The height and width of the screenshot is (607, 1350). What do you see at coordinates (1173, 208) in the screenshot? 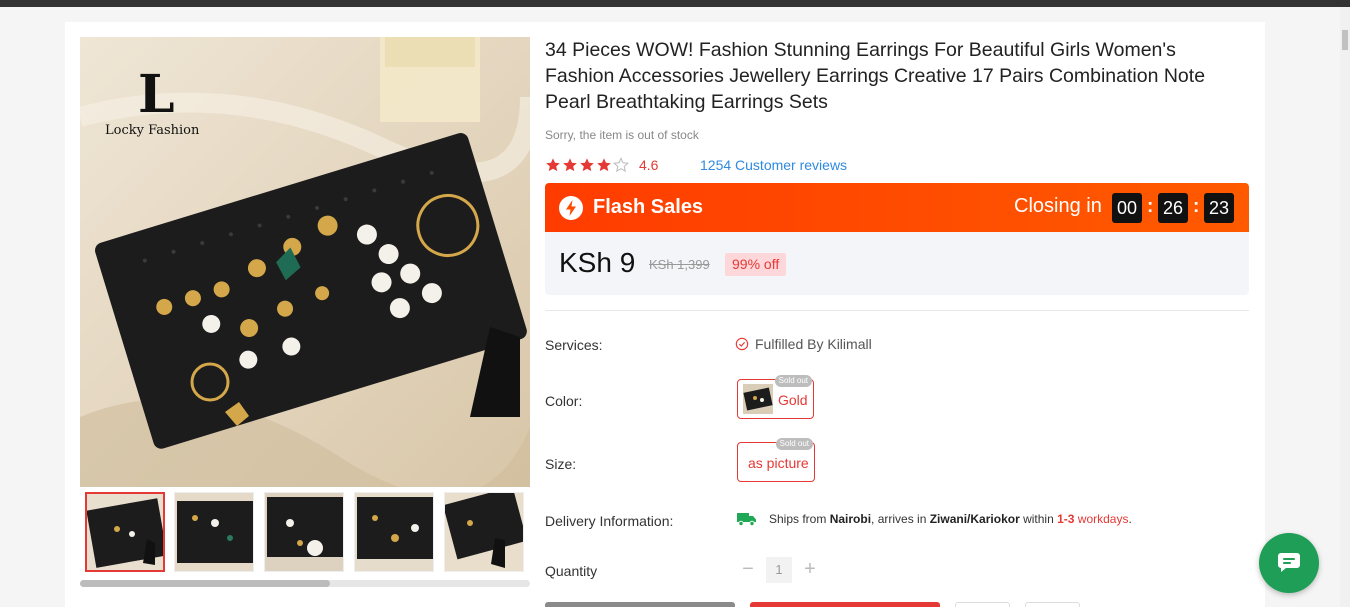
I see `countdown-minutes: 26` at bounding box center [1173, 208].